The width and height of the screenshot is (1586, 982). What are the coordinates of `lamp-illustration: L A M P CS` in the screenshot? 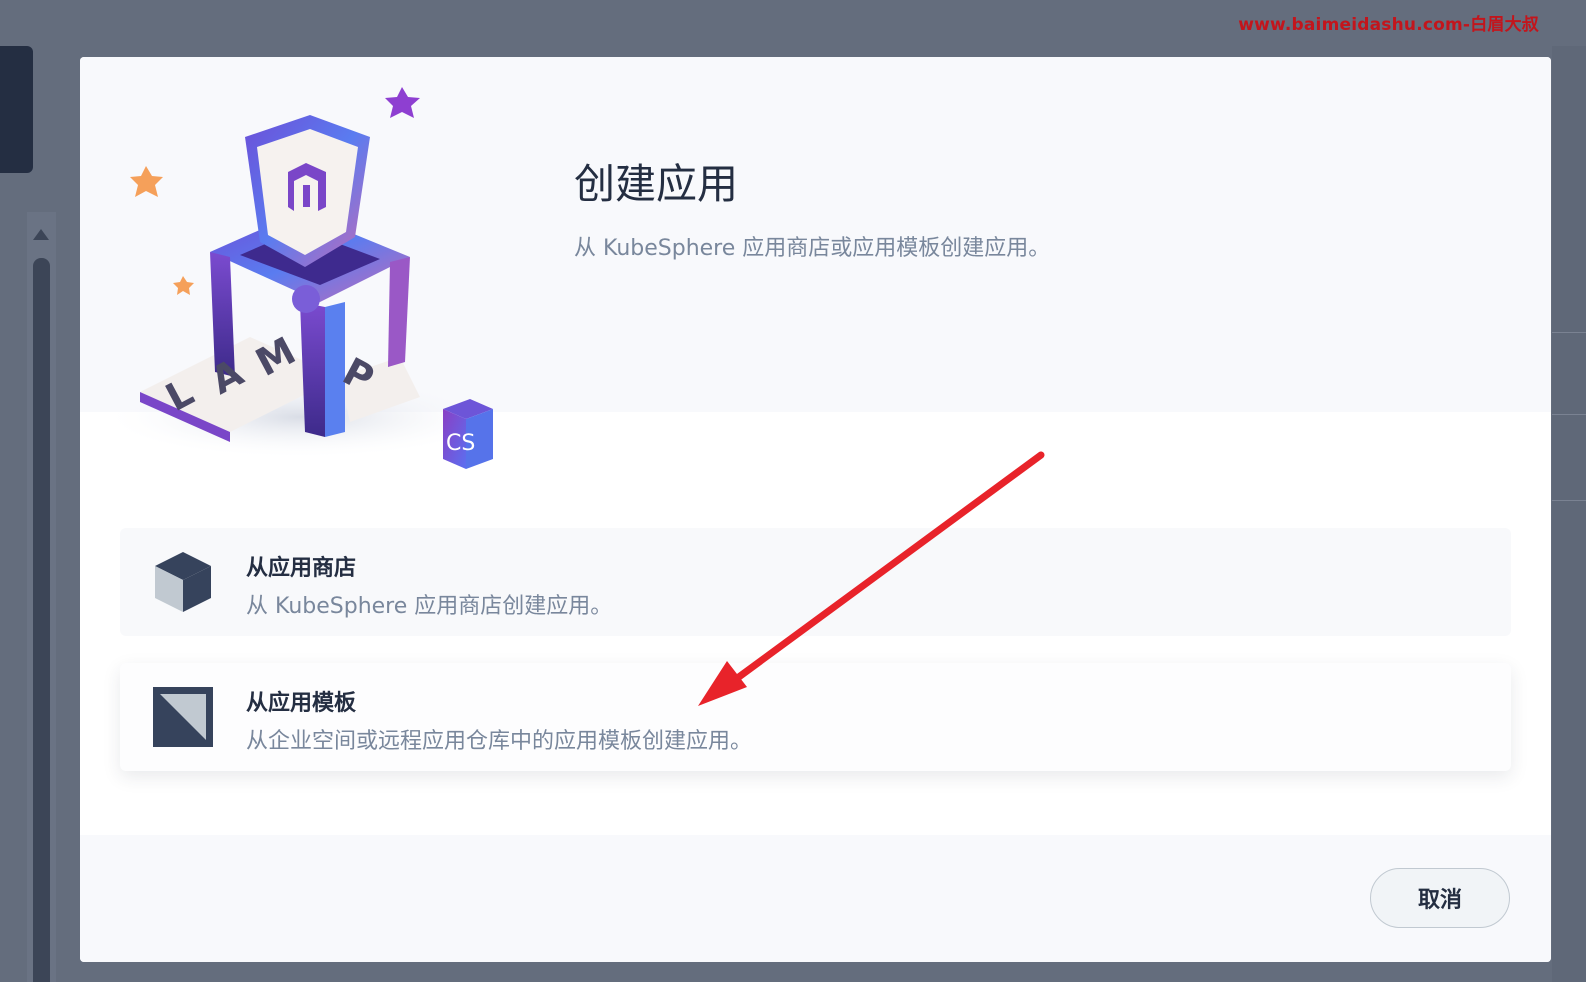 It's located at (301, 278).